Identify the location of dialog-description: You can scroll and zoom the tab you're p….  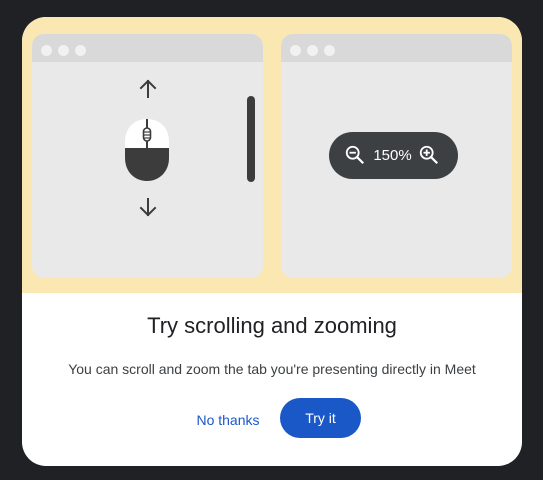
(272, 369).